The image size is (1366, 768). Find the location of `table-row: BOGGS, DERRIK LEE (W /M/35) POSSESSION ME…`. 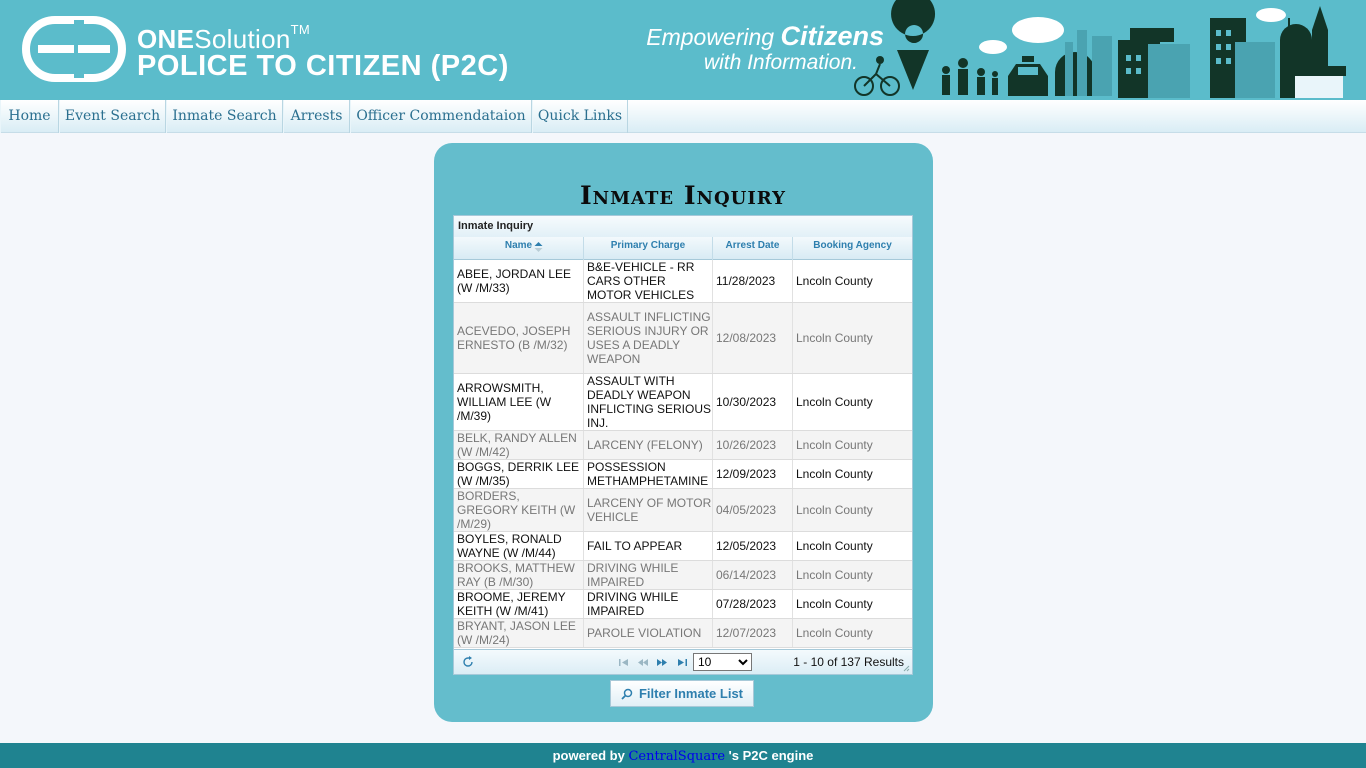

table-row: BOGGS, DERRIK LEE (W /M/35) POSSESSION ME… is located at coordinates (683, 474).